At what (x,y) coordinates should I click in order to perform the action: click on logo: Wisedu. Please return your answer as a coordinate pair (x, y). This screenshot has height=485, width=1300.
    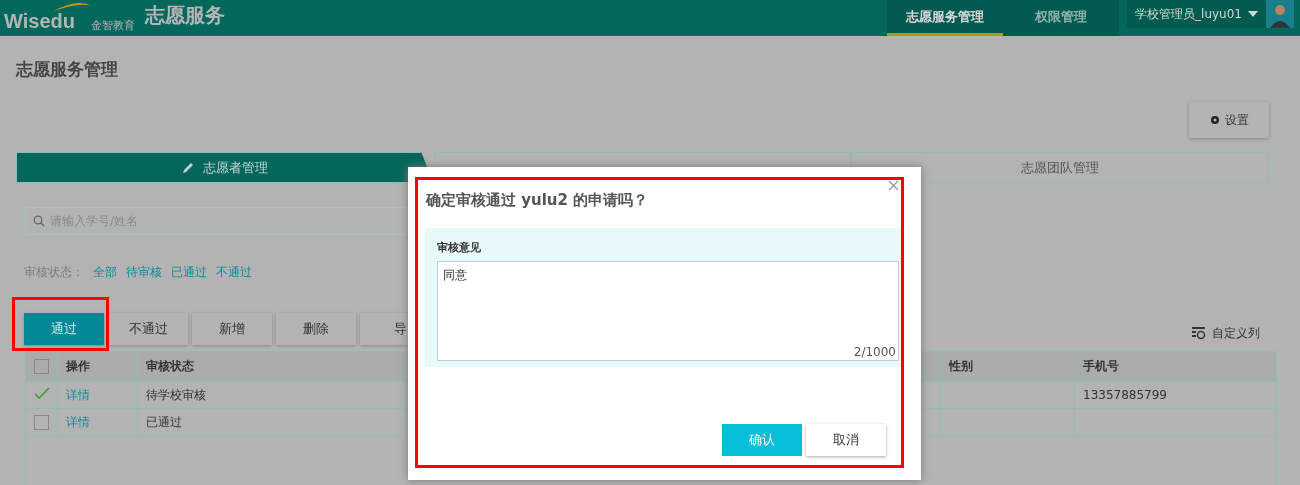
    Looking at the image, I should click on (39, 21).